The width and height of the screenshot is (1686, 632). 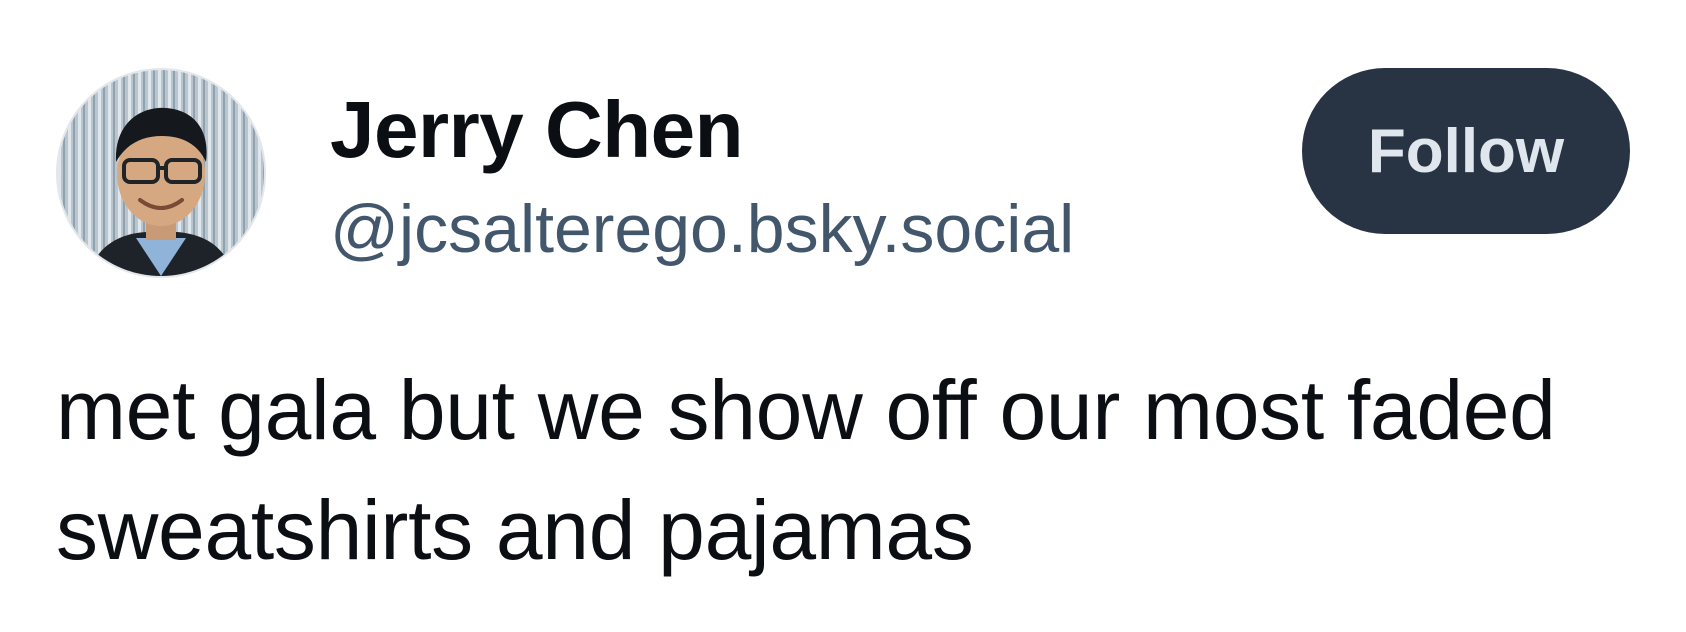 What do you see at coordinates (702, 229) in the screenshot?
I see `author-handle: @jcsalterego.bsky.social` at bounding box center [702, 229].